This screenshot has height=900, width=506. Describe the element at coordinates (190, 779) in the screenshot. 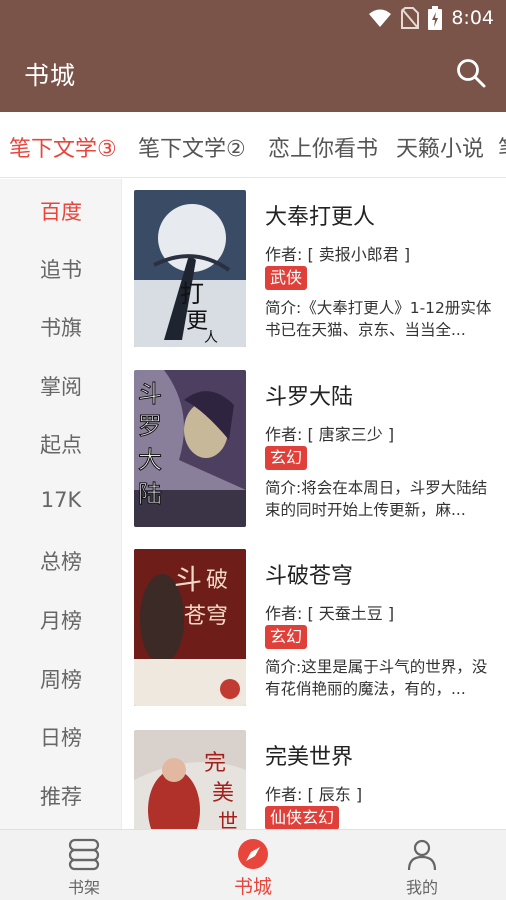

I see `book-cover: 完 美 世` at that location.